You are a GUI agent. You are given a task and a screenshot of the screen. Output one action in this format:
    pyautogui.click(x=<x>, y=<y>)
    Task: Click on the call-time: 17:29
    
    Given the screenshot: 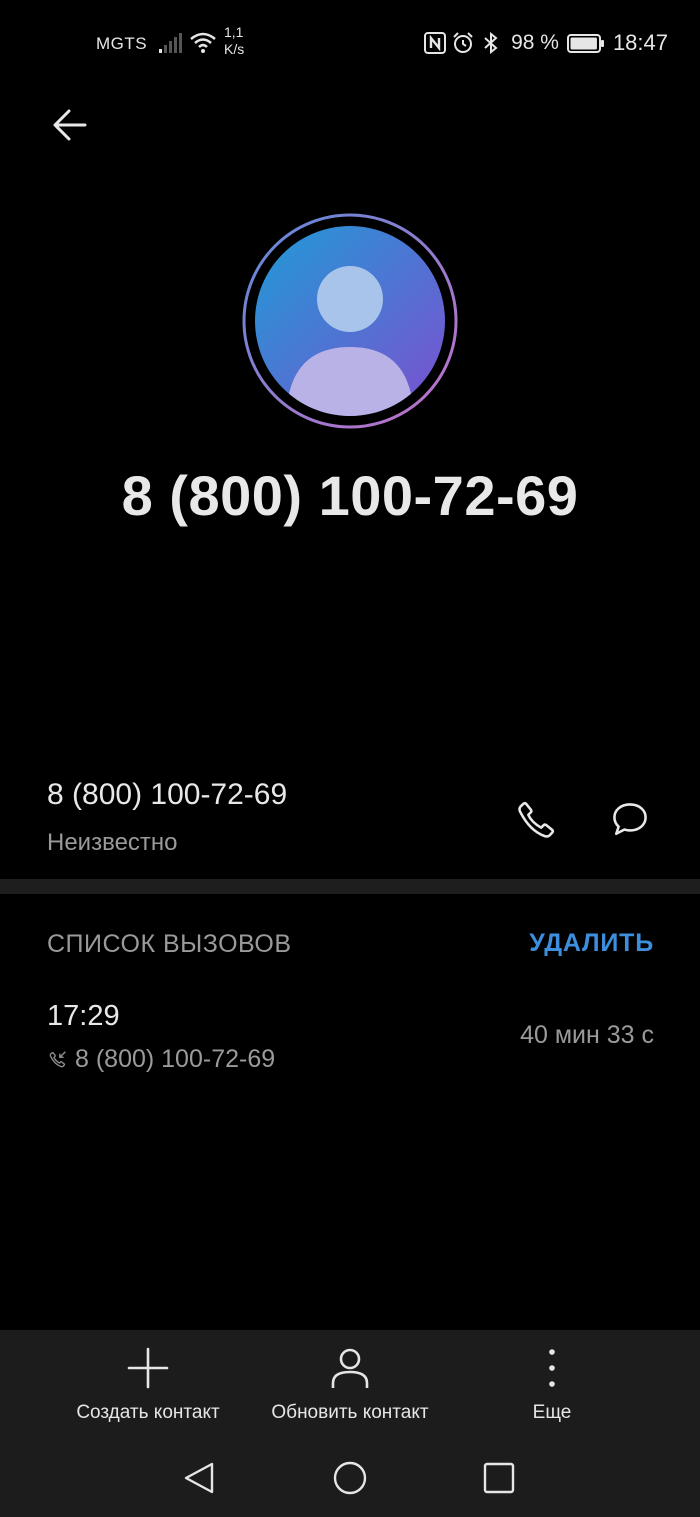 What is the action you would take?
    pyautogui.click(x=83, y=1016)
    